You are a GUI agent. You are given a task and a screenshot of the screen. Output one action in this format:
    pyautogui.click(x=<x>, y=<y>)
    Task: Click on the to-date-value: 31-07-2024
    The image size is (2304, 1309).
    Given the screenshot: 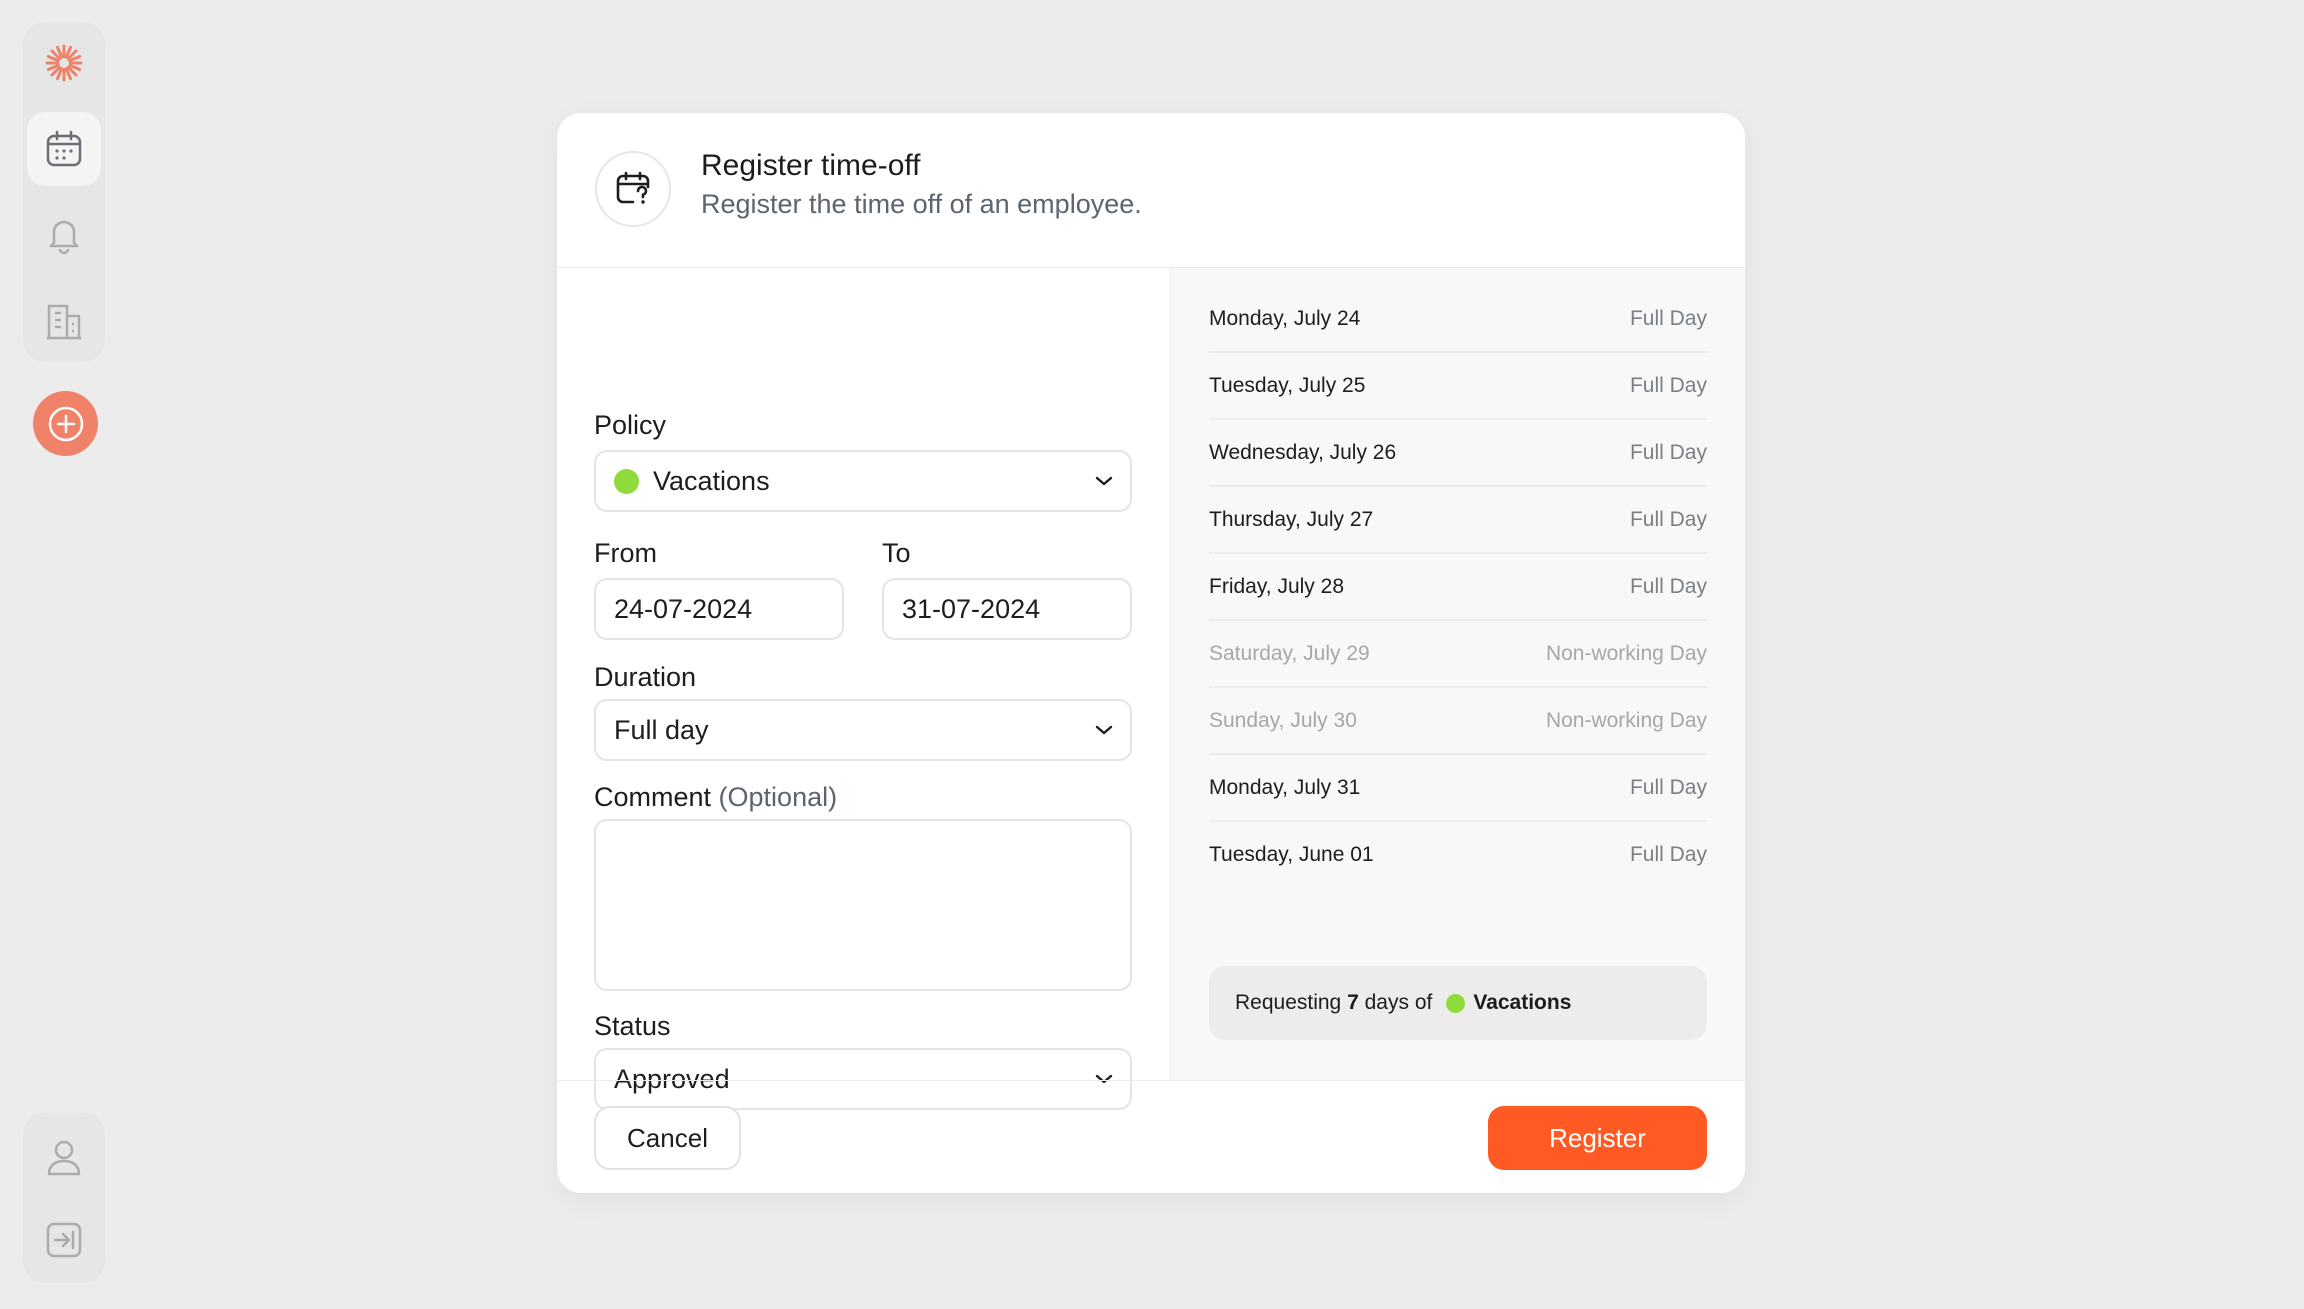 What is the action you would take?
    pyautogui.click(x=971, y=608)
    